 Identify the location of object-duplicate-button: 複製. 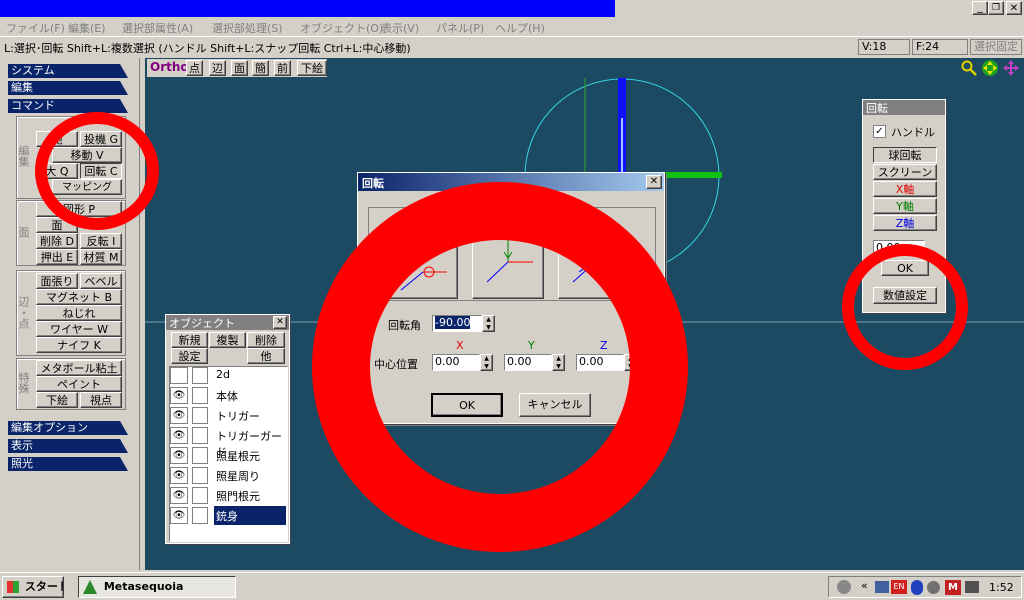
(227, 340).